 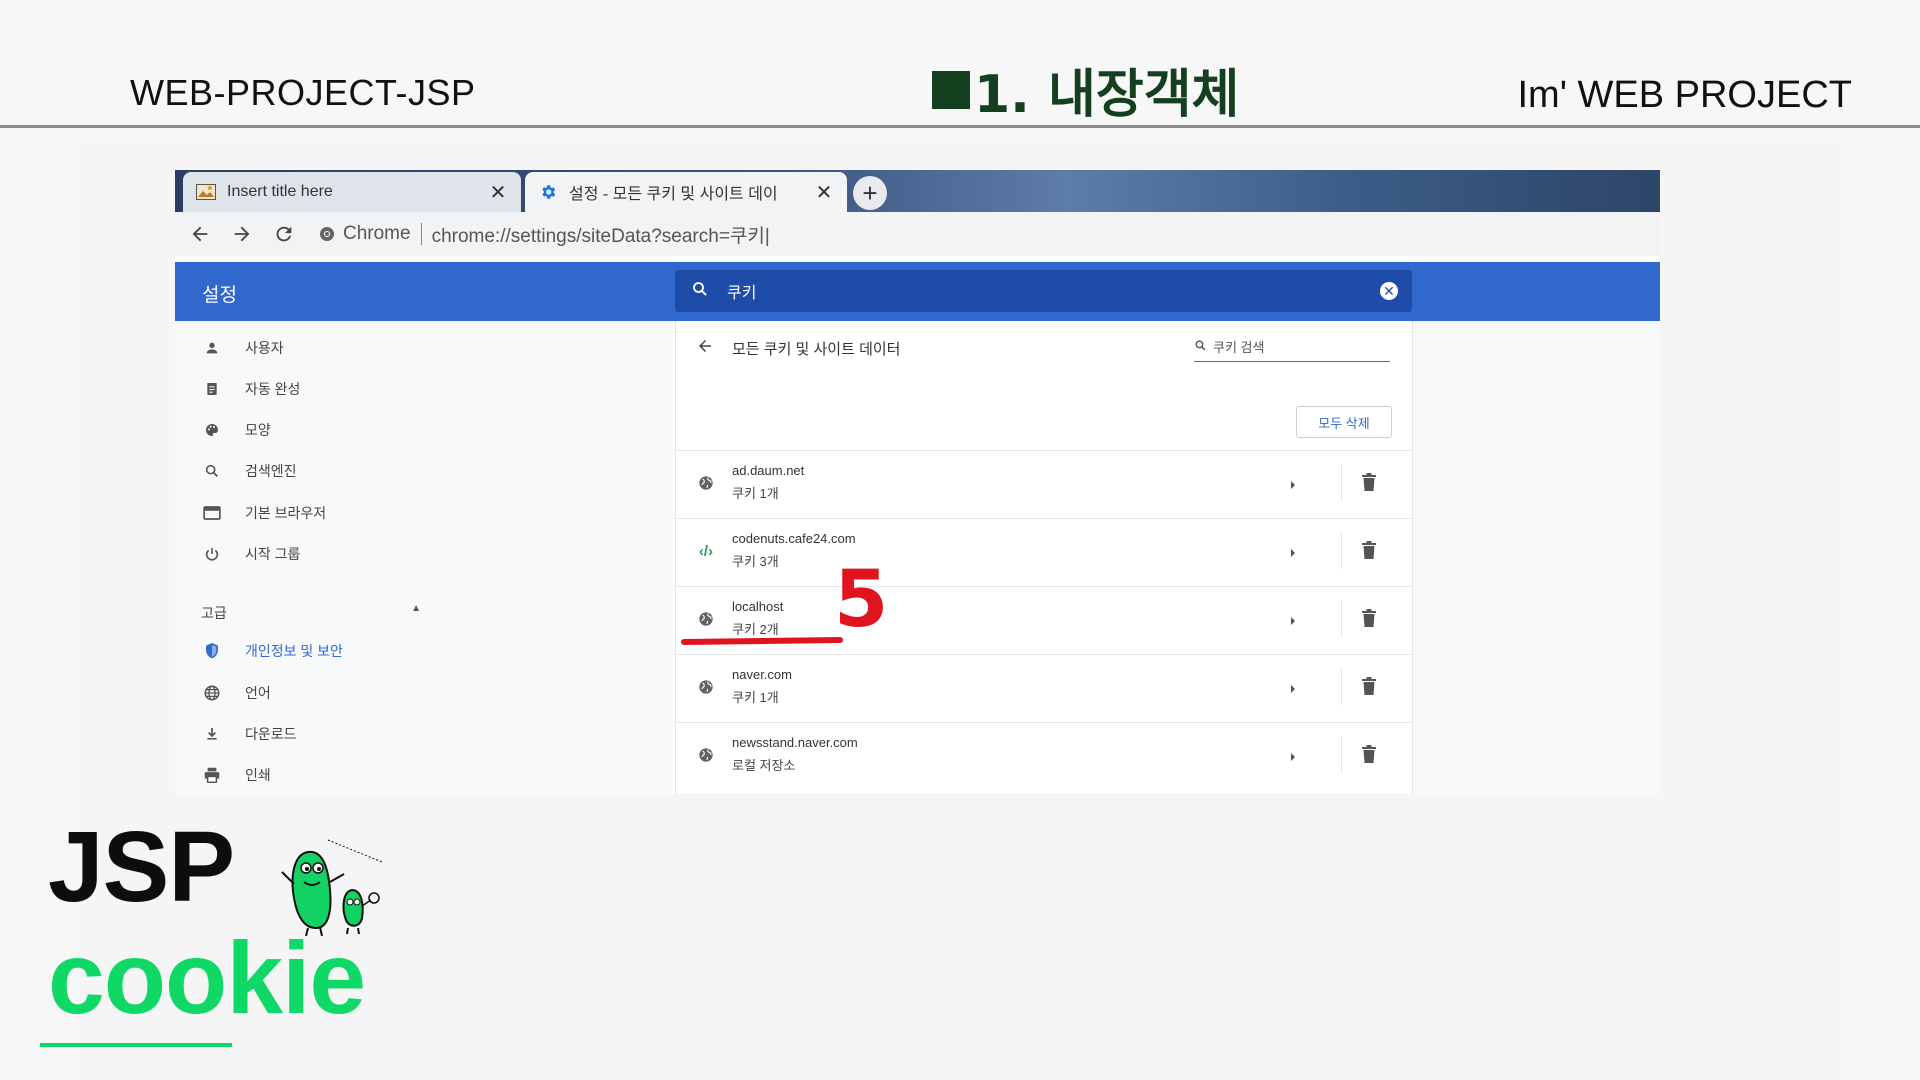 I want to click on content-heading: 모든 쿠키 및 사이트 데이터, so click(x=816, y=349).